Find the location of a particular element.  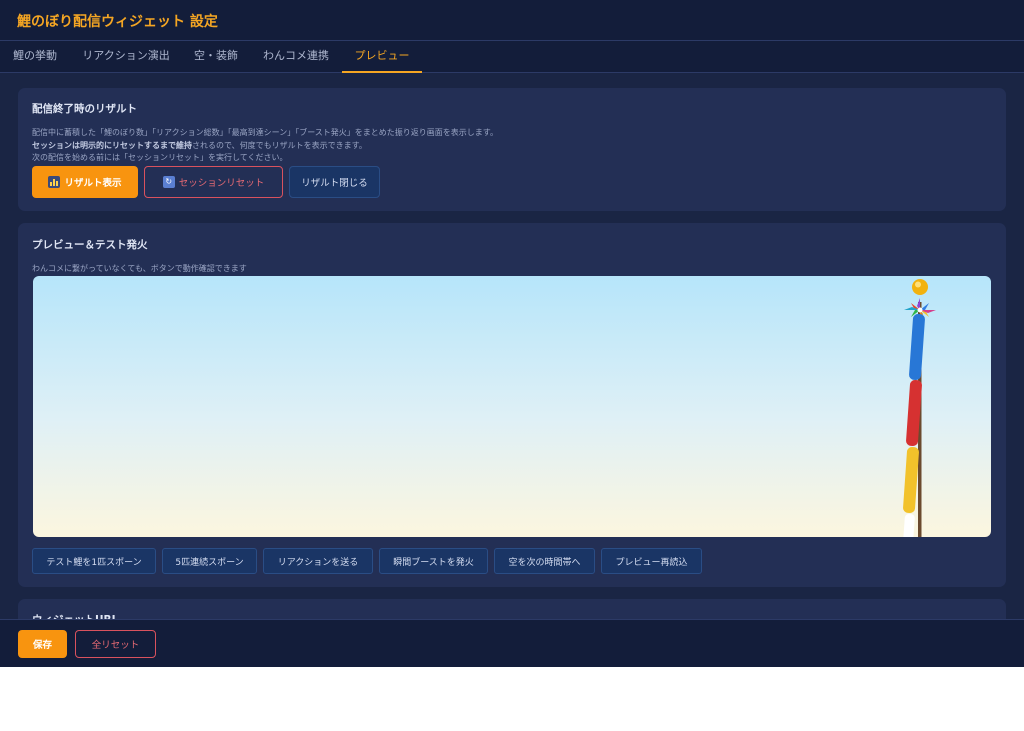

pole-ball-icon is located at coordinates (920, 287).